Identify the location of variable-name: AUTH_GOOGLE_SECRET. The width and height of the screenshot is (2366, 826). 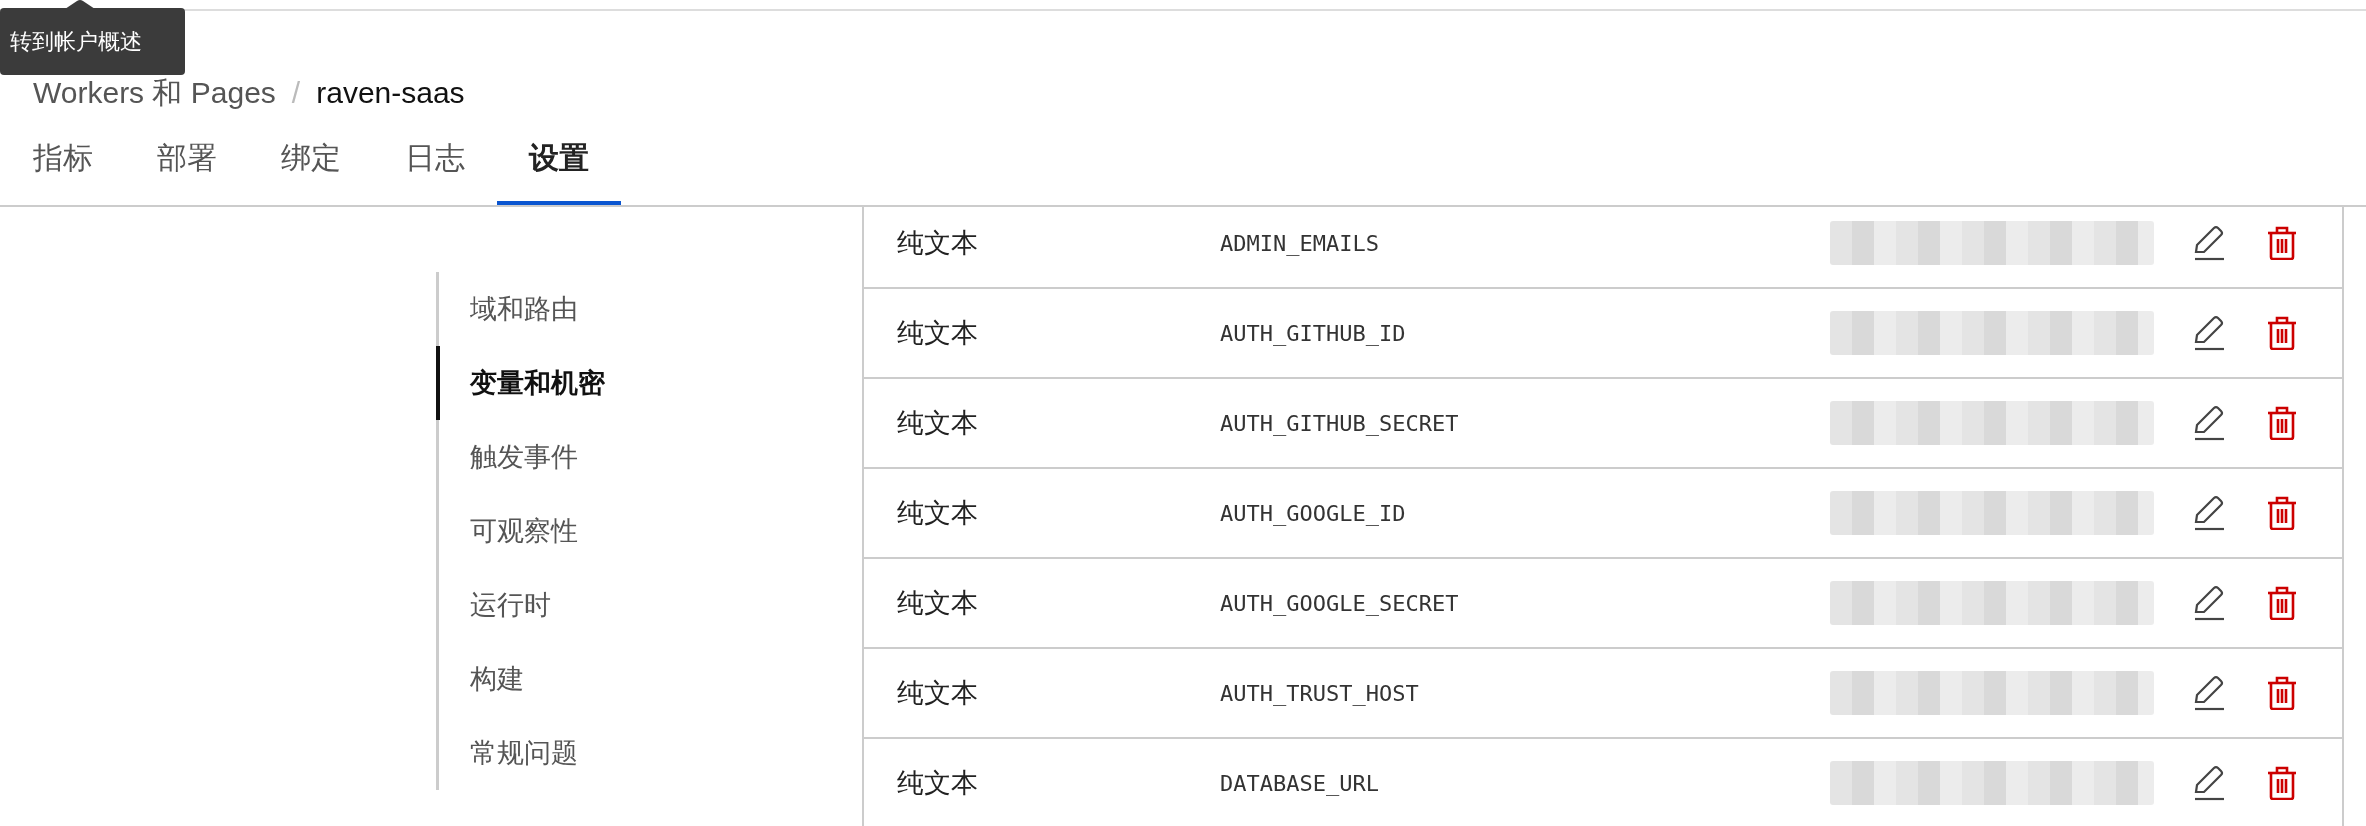
(1340, 603).